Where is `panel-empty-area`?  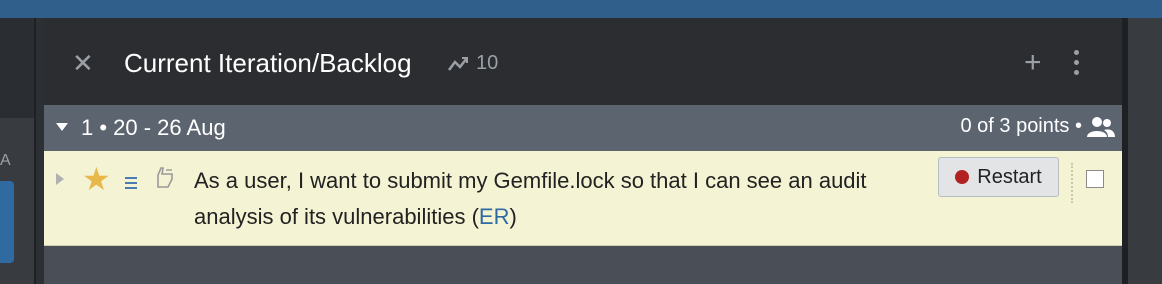
panel-empty-area is located at coordinates (583, 265).